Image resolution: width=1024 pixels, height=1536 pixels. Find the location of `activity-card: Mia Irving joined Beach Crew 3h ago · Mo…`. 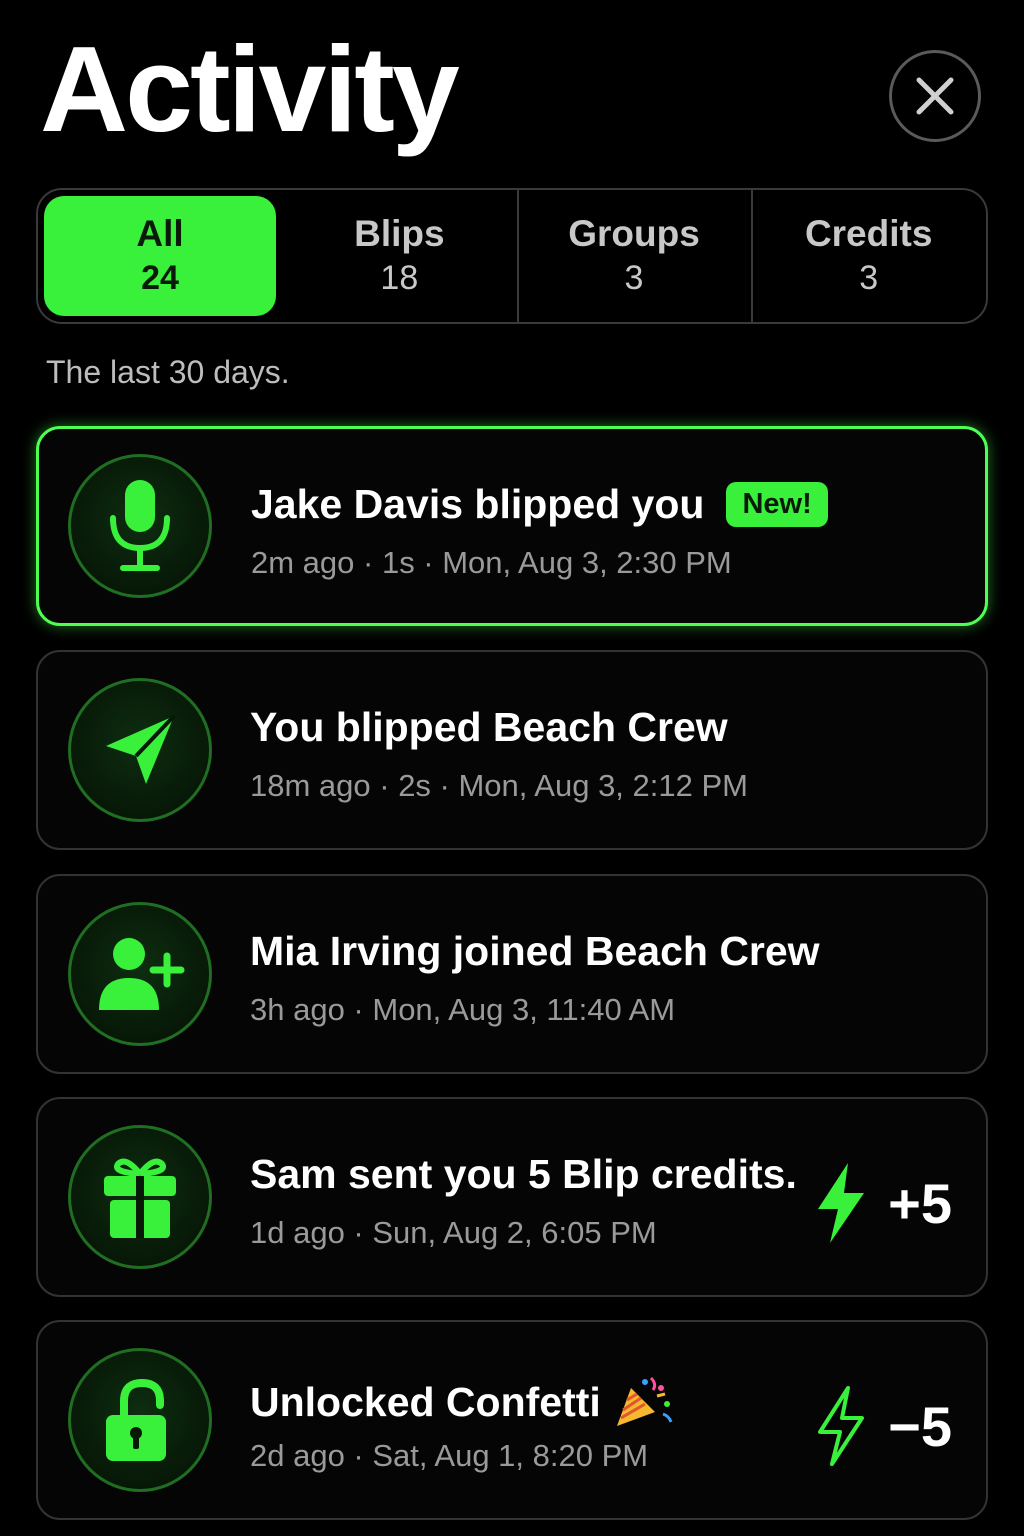

activity-card: Mia Irving joined Beach Crew 3h ago · Mo… is located at coordinates (512, 974).